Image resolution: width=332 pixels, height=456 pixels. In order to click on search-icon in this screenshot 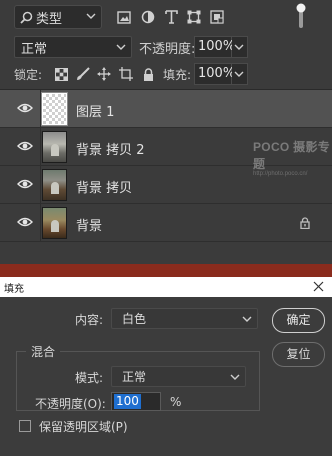, I will do `click(26, 17)`.